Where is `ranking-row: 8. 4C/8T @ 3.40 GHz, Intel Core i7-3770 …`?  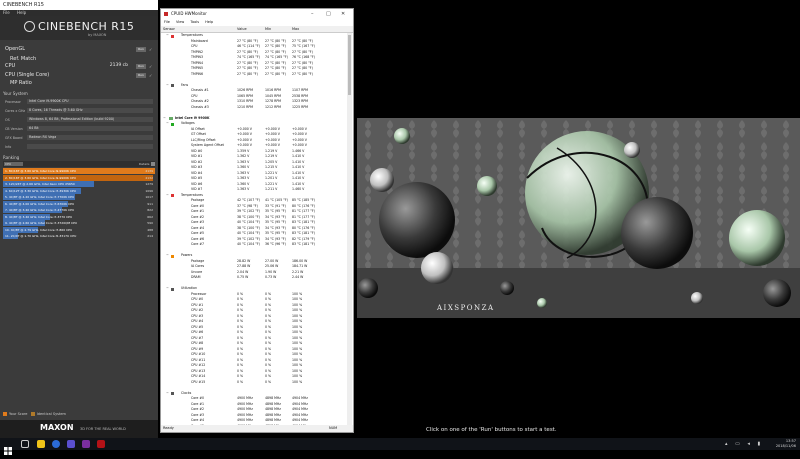
ranking-row: 8. 4C/8T @ 3.40 GHz, Intel Core i7-3770 … is located at coordinates (79, 216).